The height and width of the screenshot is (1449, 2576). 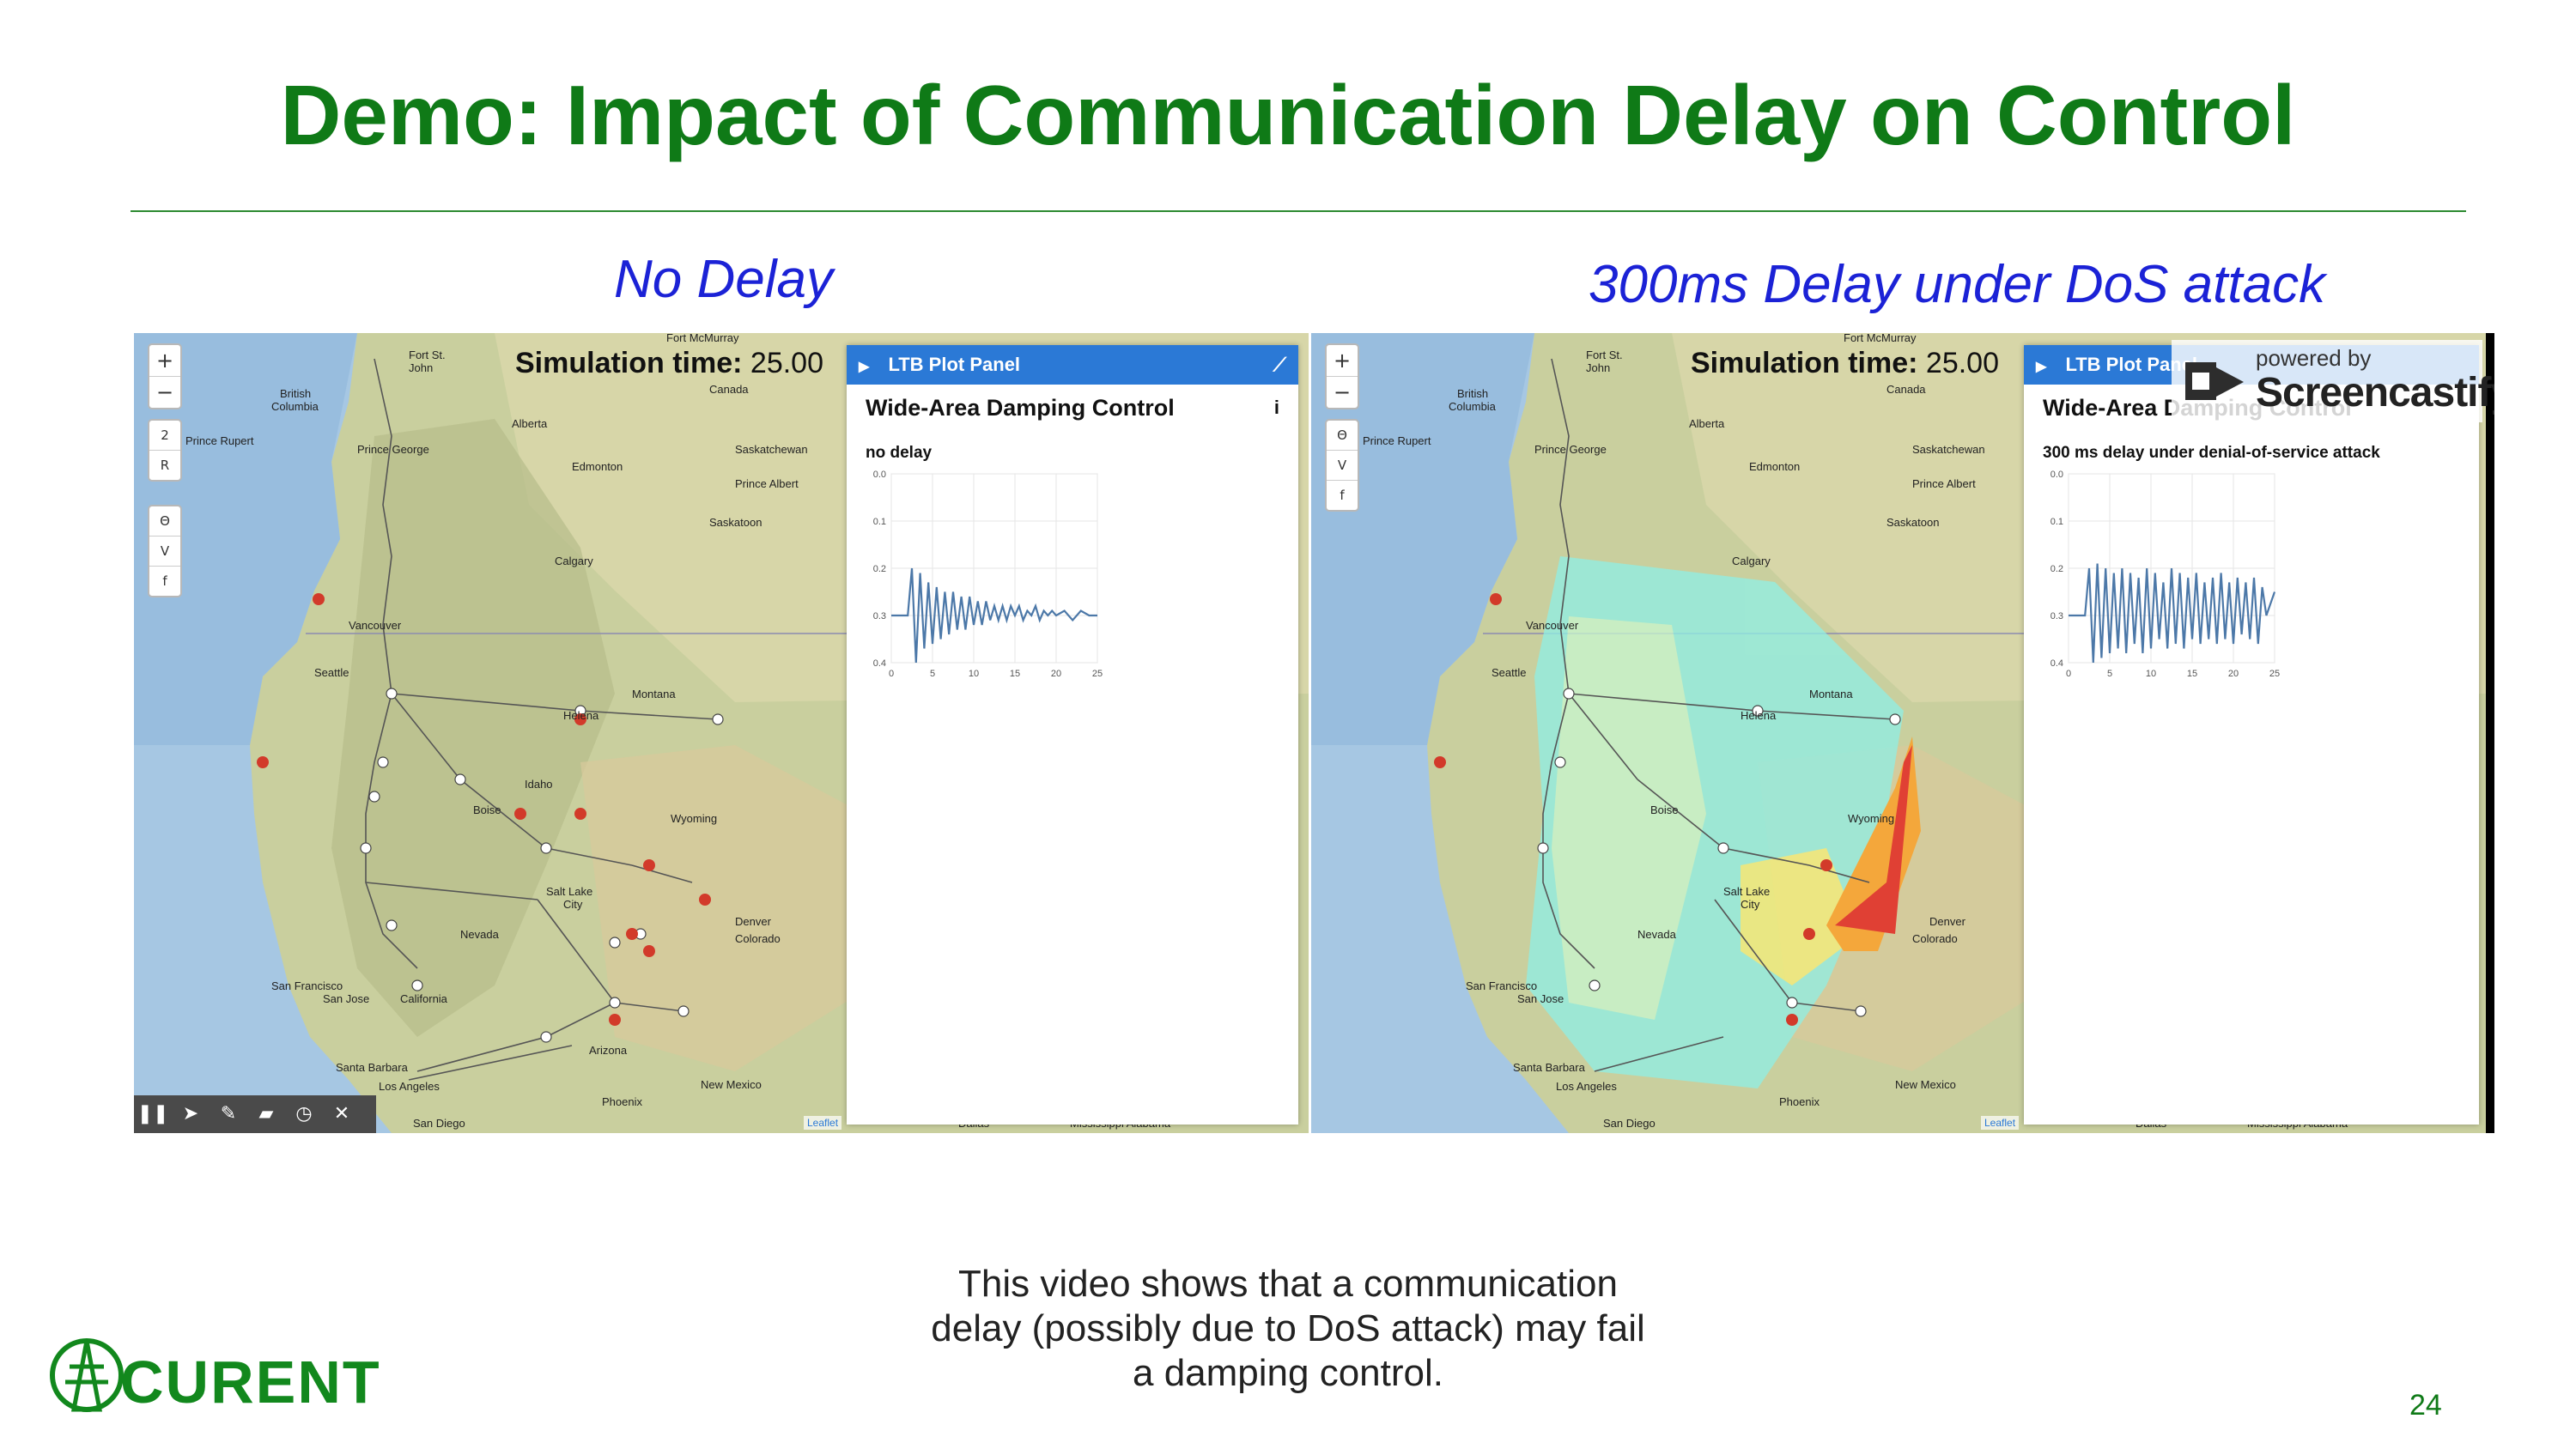 I want to click on svg-text: Idaho, so click(x=539, y=784).